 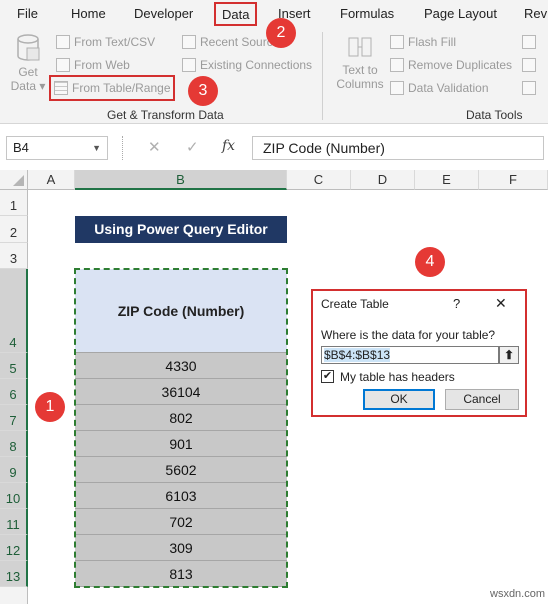 What do you see at coordinates (14, 229) in the screenshot?
I see `row-header-2: 2` at bounding box center [14, 229].